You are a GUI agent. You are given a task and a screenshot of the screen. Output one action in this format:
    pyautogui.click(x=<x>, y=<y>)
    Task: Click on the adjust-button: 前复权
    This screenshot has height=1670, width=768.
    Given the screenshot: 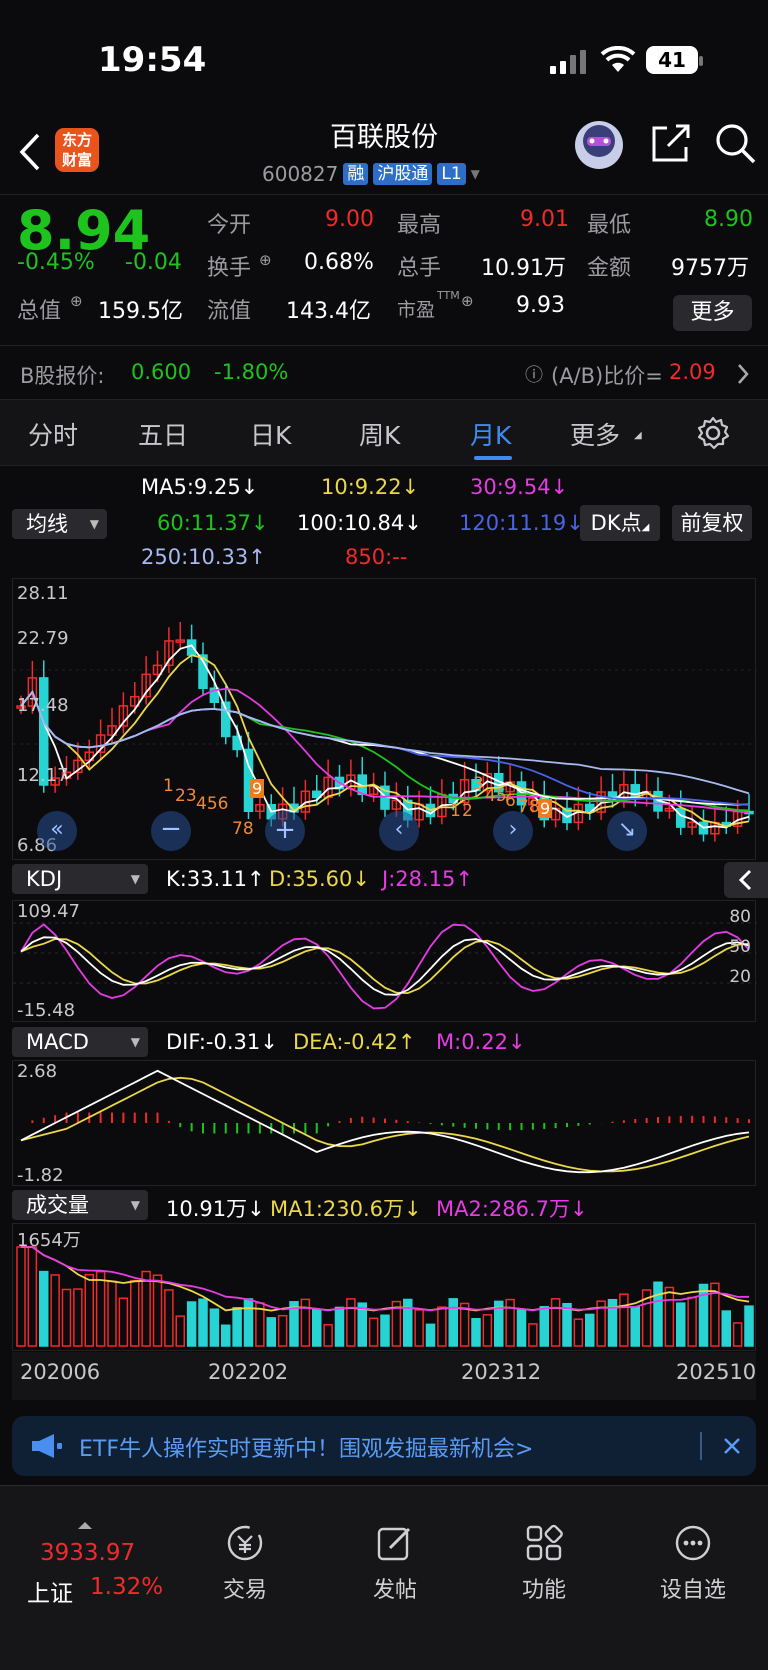 What is the action you would take?
    pyautogui.click(x=712, y=523)
    